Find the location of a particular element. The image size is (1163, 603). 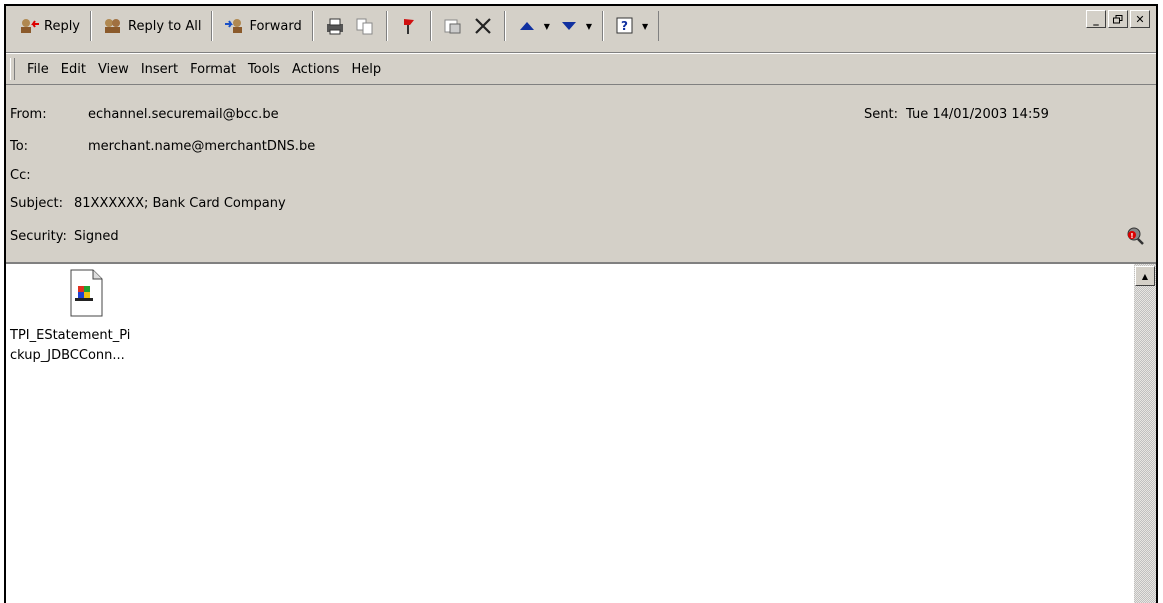

reply-icon is located at coordinates (29, 26).